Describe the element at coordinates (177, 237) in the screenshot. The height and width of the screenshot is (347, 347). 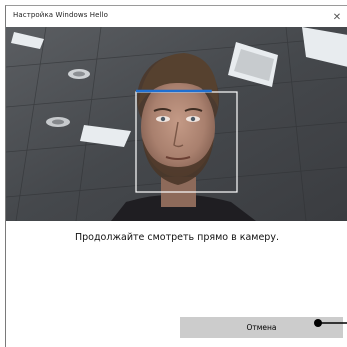
I see `instruction-text: Продолжайте смотреть прямо в камеру.` at that location.